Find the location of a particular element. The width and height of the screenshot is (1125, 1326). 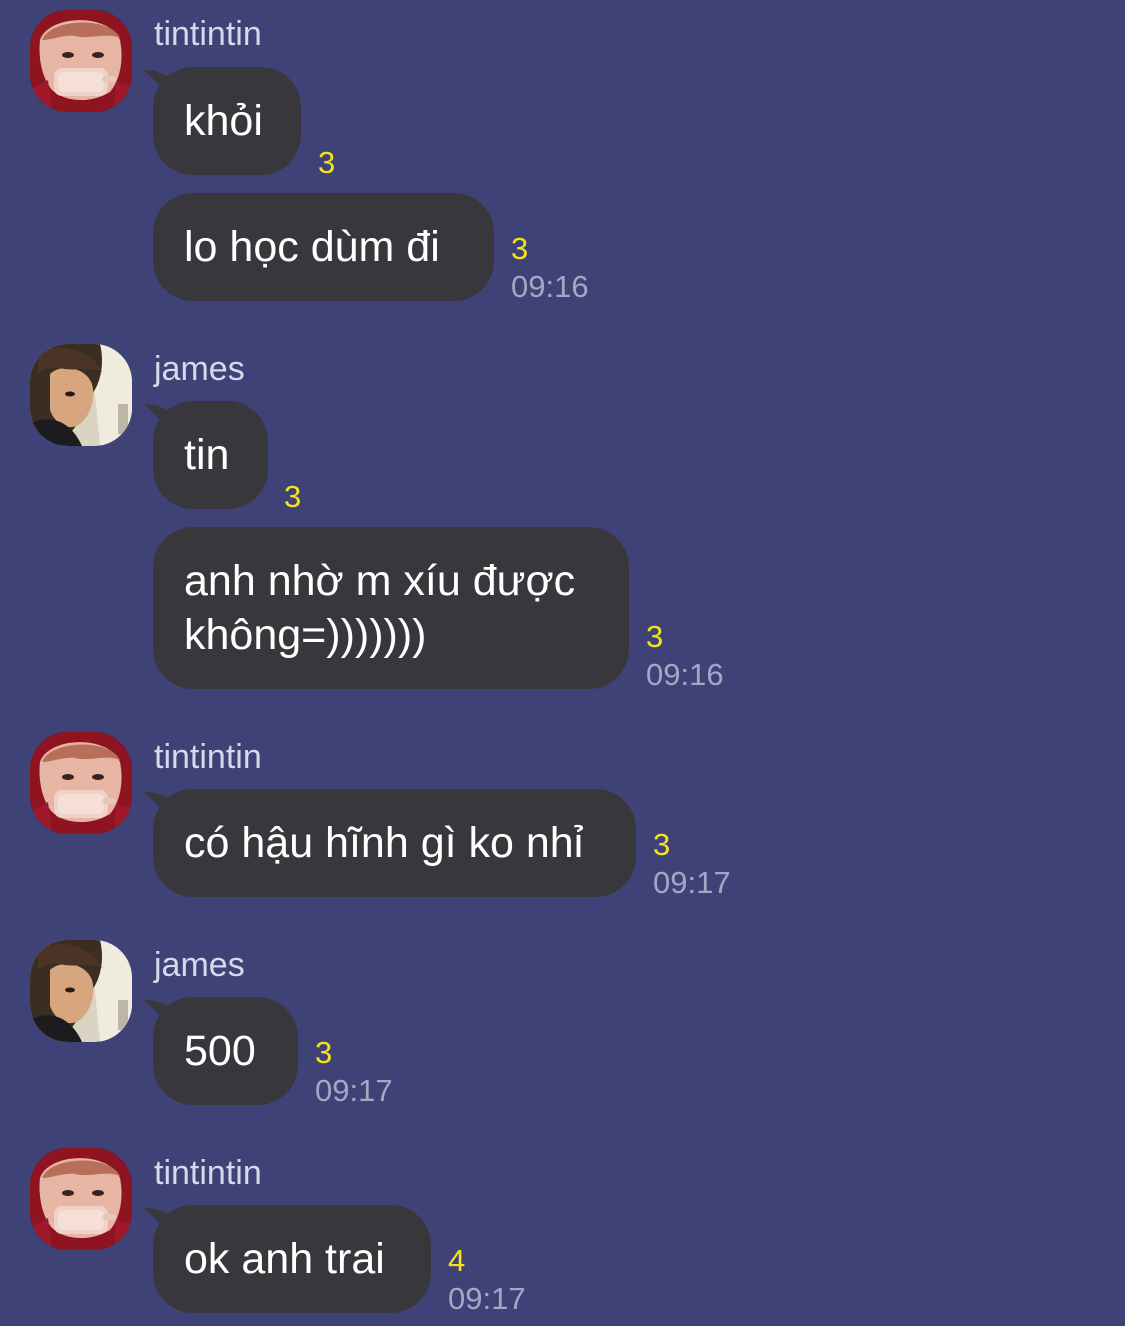

message-bubble: tin is located at coordinates (210, 455).